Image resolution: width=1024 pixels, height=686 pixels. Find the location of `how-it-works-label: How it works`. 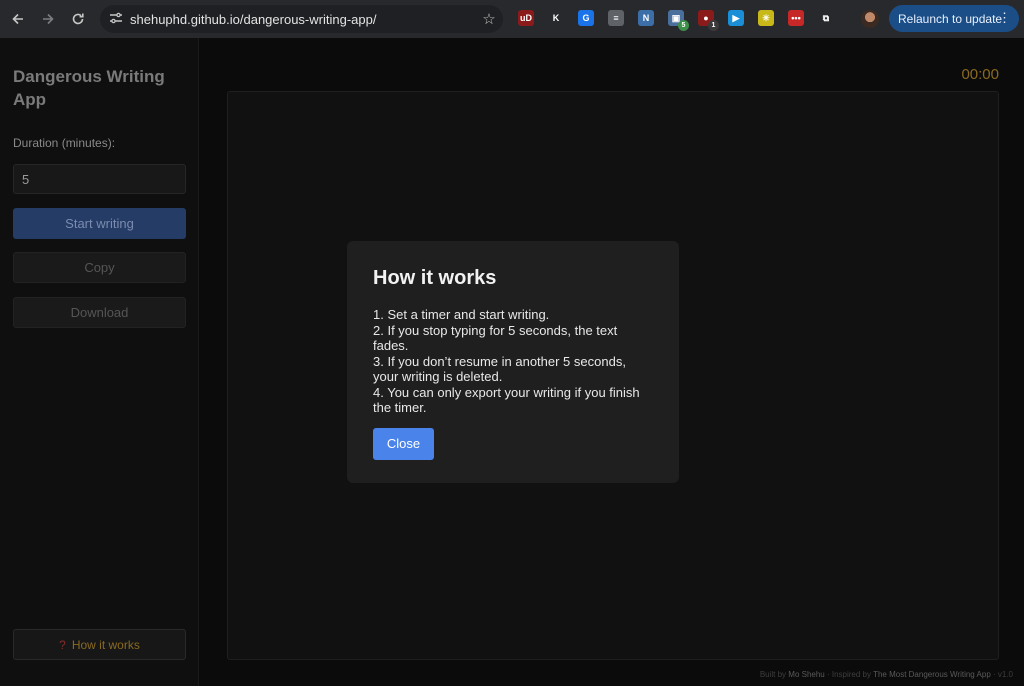

how-it-works-label: How it works is located at coordinates (105, 644).